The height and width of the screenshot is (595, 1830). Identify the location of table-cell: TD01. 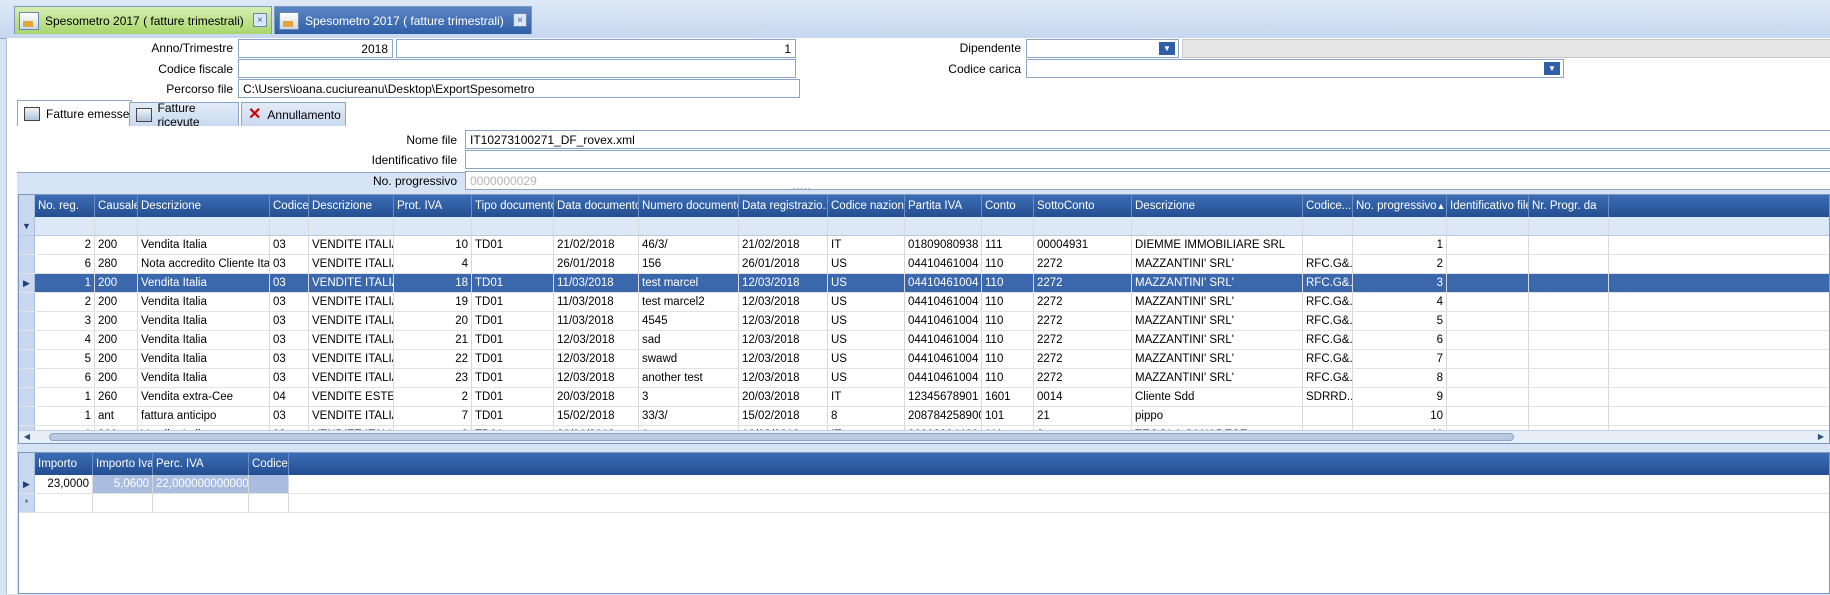
(513, 359).